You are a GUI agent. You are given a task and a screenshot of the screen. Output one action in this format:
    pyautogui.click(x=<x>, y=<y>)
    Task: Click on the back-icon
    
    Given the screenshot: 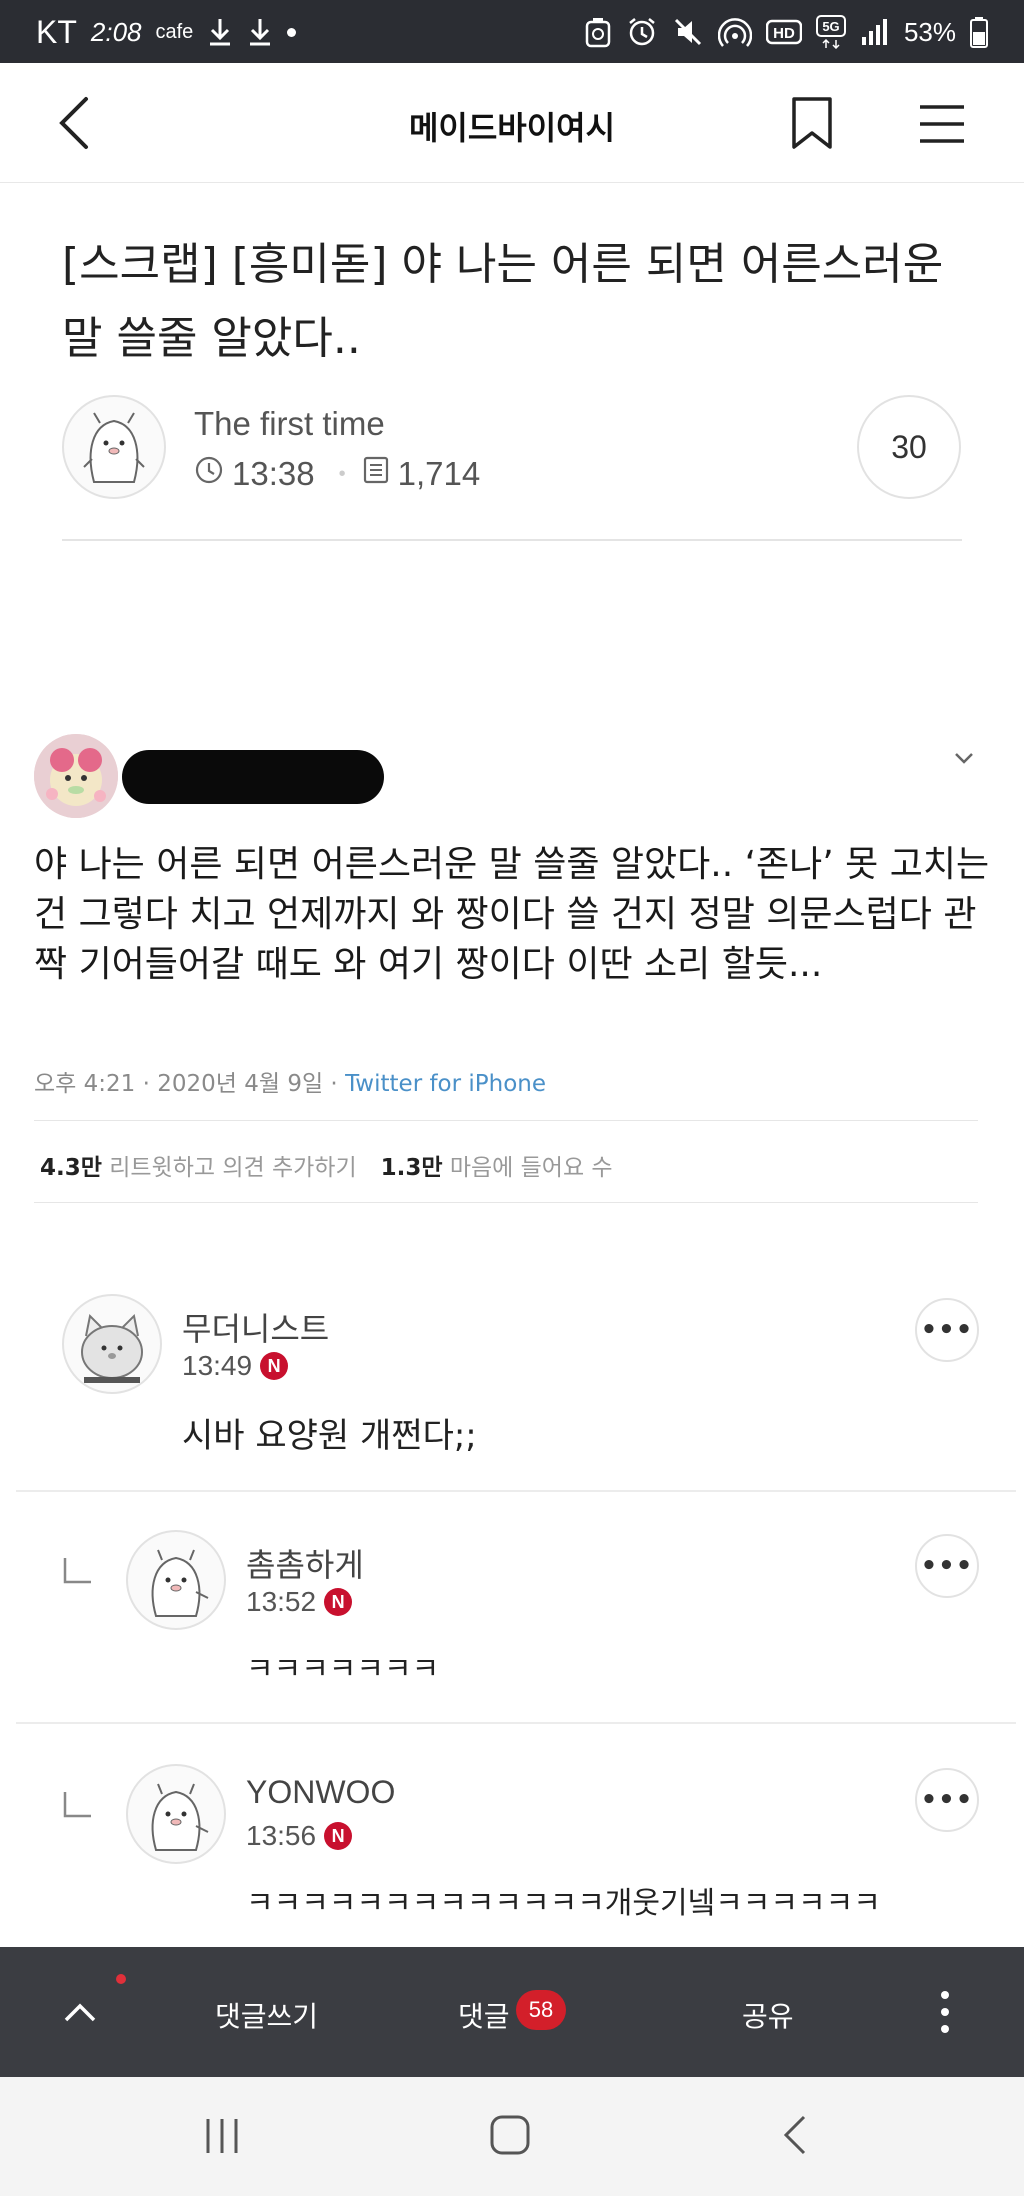 What is the action you would take?
    pyautogui.click(x=794, y=2135)
    